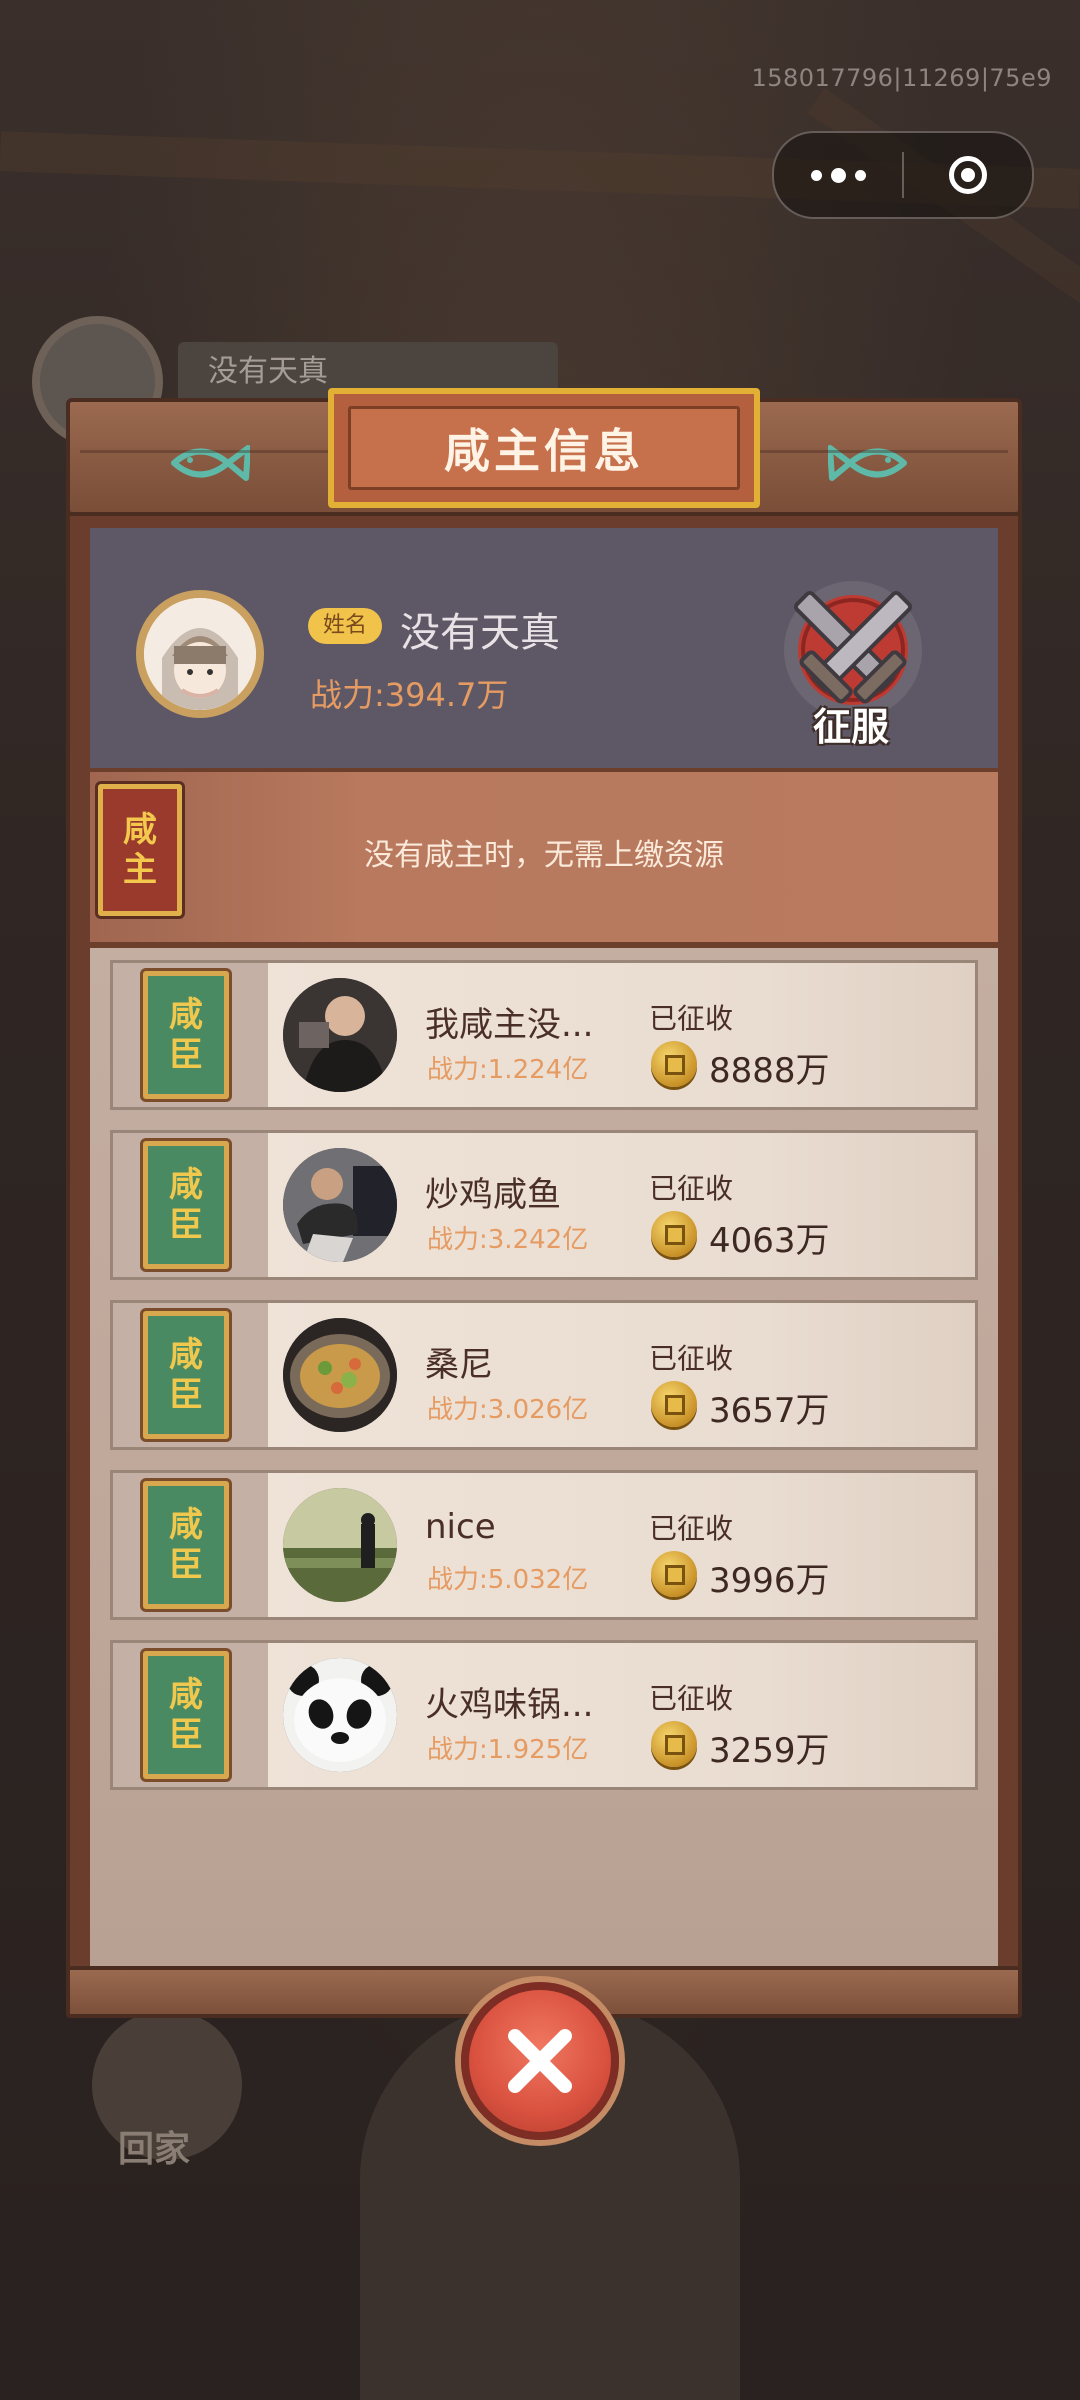  What do you see at coordinates (200, 654) in the screenshot?
I see `avatar` at bounding box center [200, 654].